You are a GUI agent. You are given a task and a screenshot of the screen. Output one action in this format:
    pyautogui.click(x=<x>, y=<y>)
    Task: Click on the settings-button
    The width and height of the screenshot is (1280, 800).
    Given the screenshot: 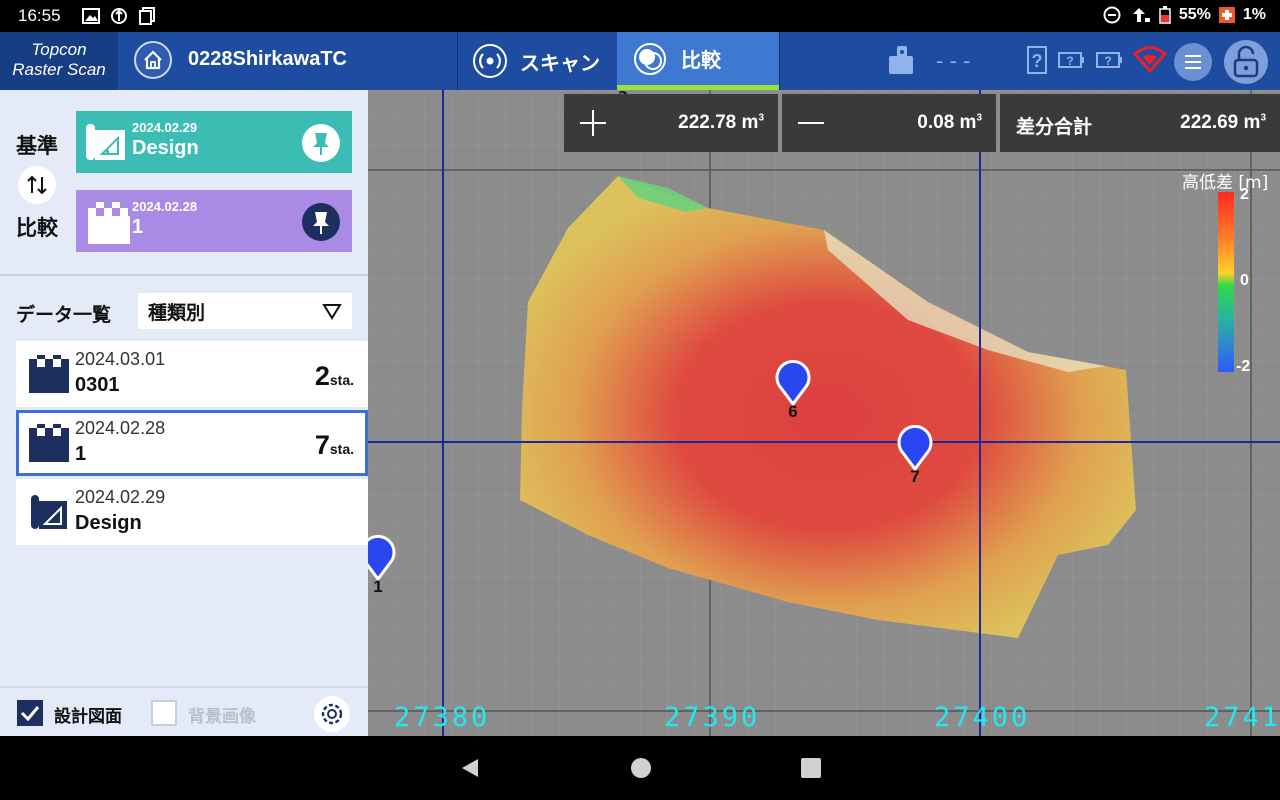 What is the action you would take?
    pyautogui.click(x=332, y=714)
    